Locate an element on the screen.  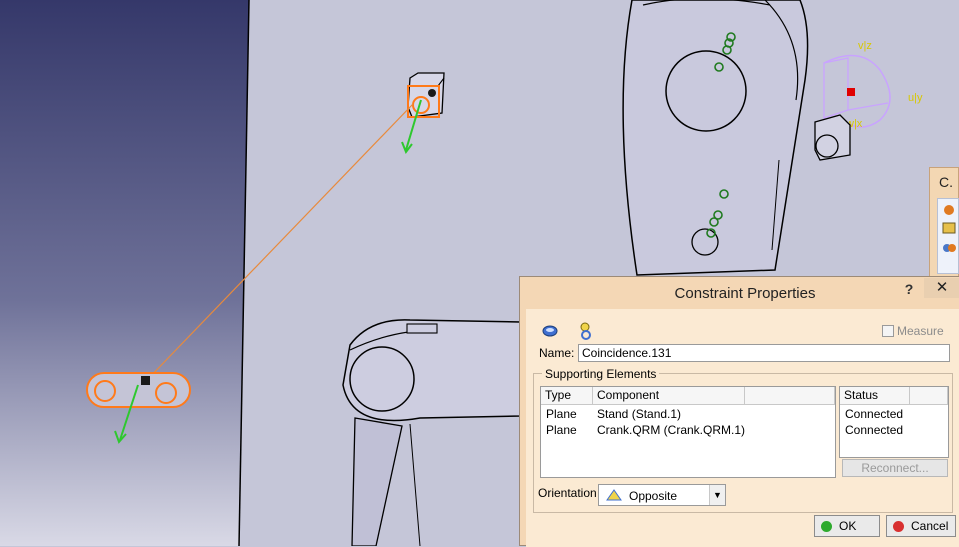
axis-label-v: v|z is located at coordinates (865, 46).